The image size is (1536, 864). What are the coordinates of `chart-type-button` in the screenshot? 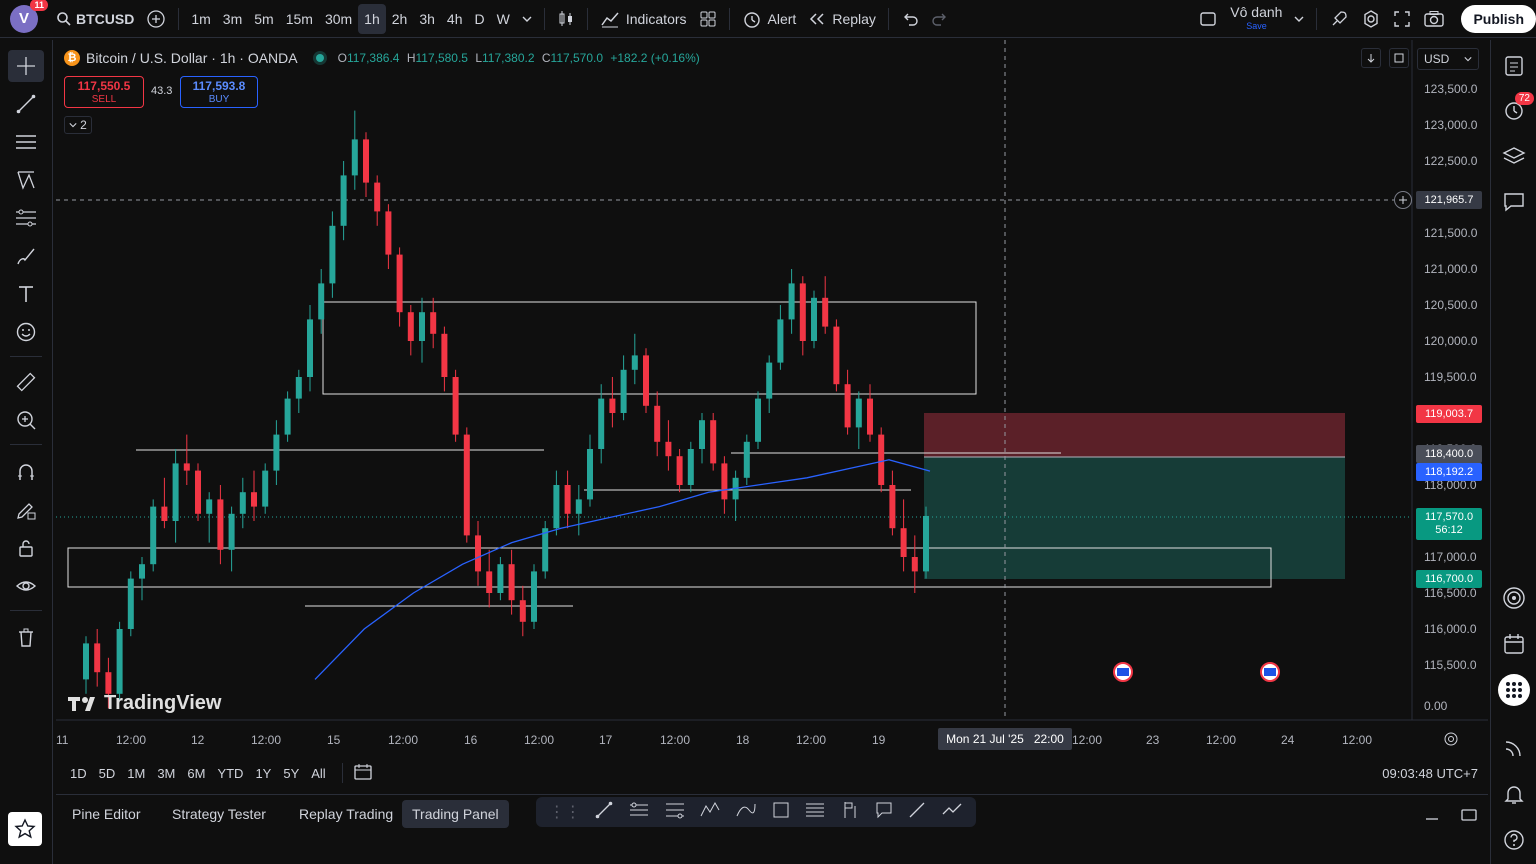 It's located at (566, 19).